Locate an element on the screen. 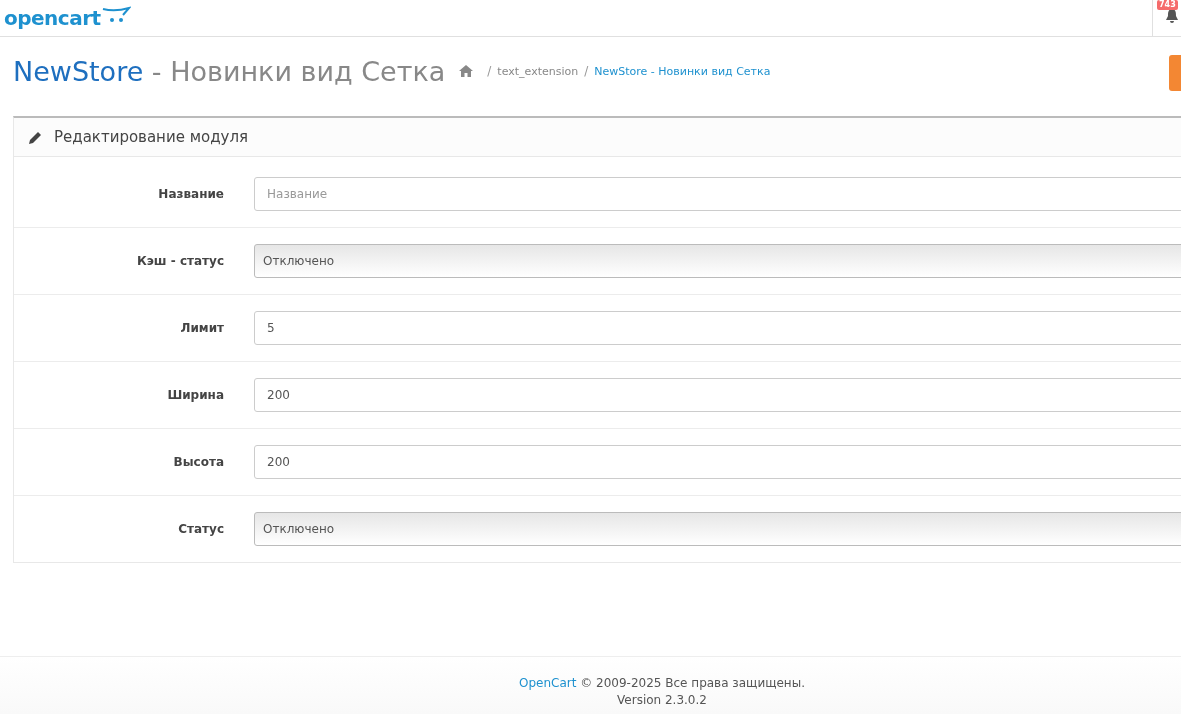  input-field: Название is located at coordinates (717, 194).